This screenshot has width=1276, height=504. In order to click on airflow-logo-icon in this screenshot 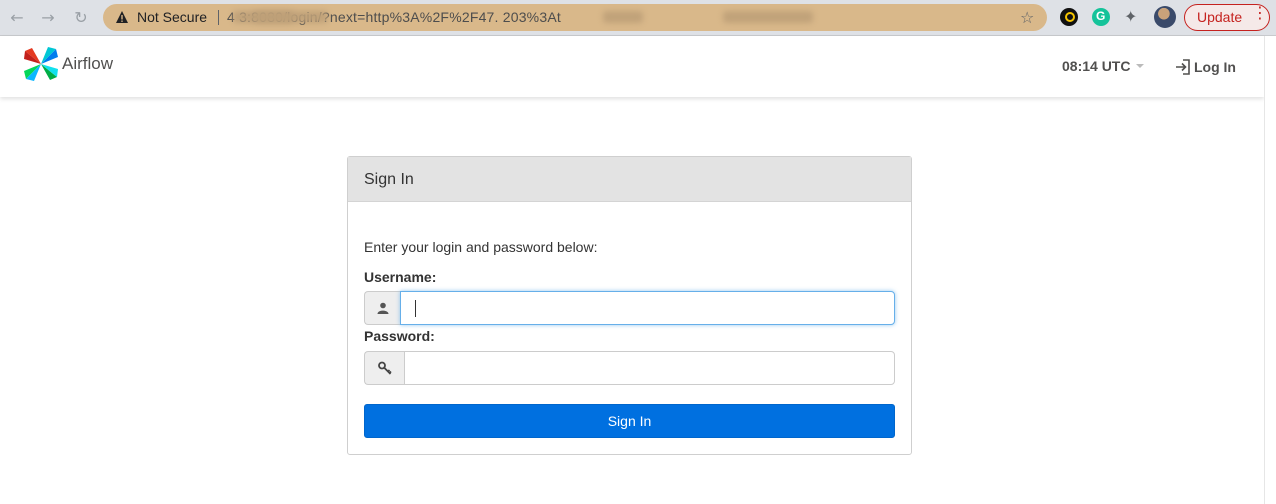, I will do `click(41, 64)`.